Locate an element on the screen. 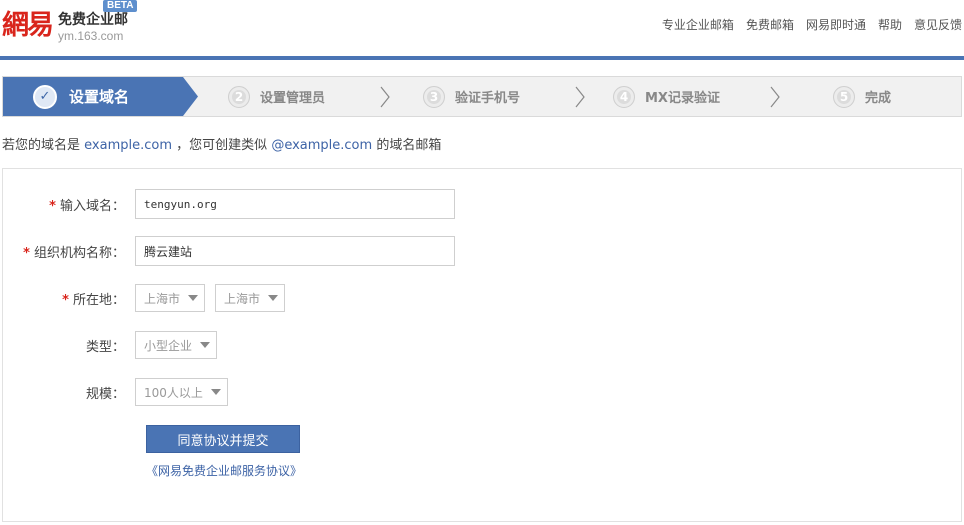 This screenshot has height=525, width=964. scale-label: 规模： is located at coordinates (105, 394).